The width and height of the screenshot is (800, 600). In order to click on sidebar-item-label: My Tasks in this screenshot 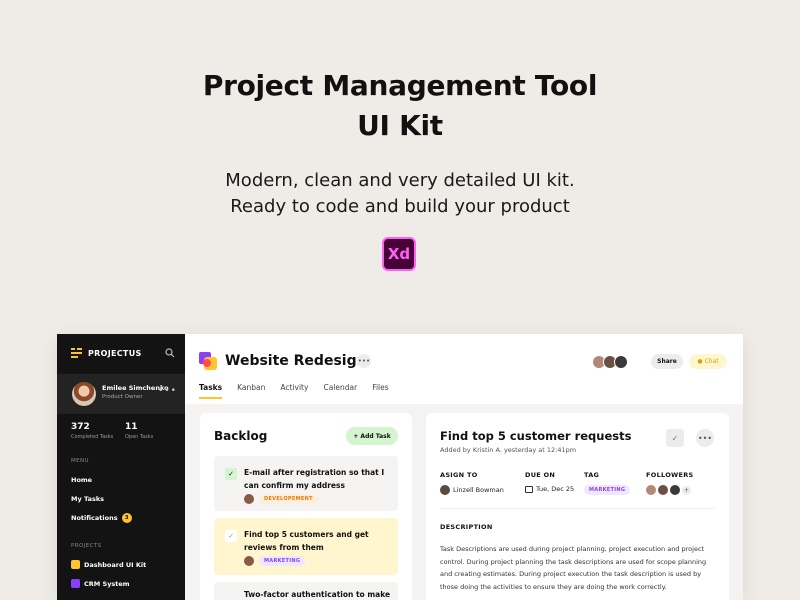, I will do `click(88, 499)`.